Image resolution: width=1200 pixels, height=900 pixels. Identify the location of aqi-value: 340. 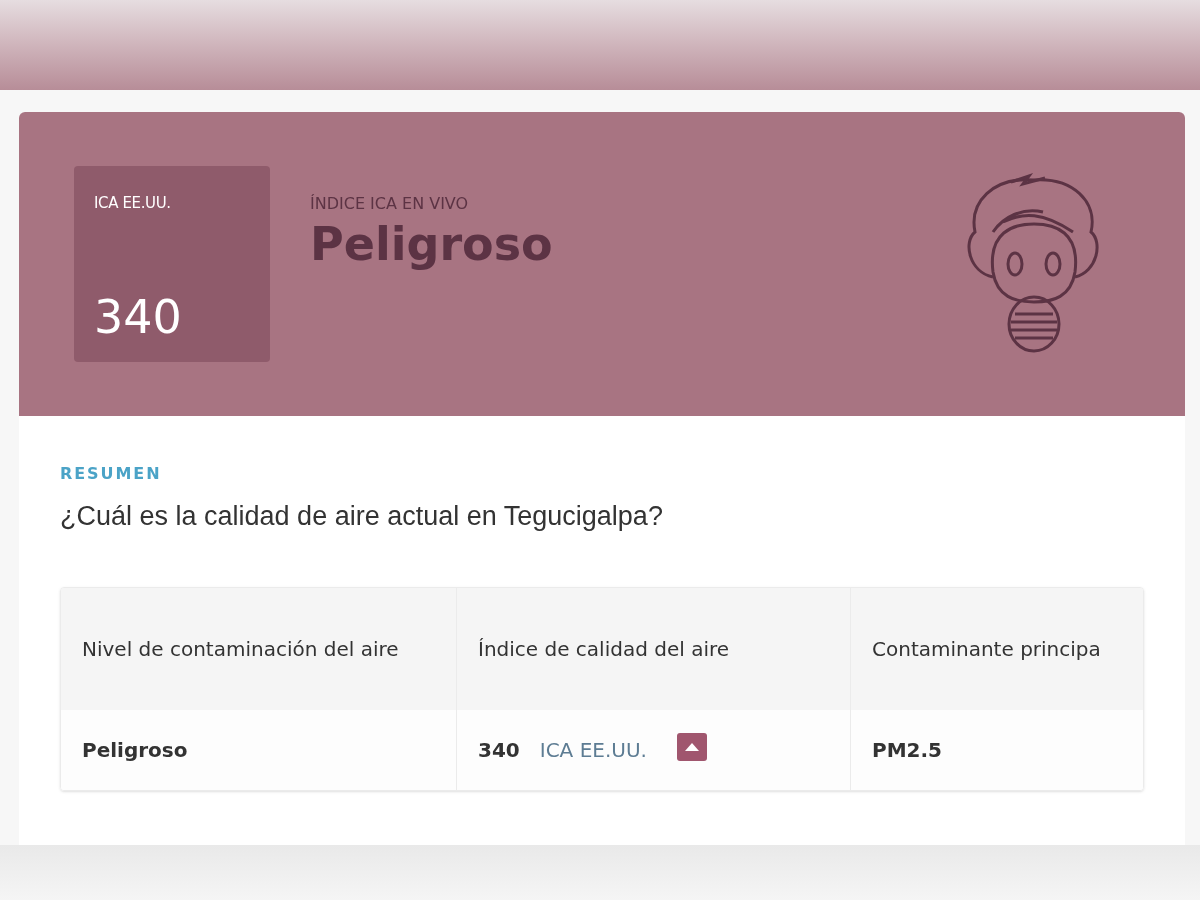
(138, 317).